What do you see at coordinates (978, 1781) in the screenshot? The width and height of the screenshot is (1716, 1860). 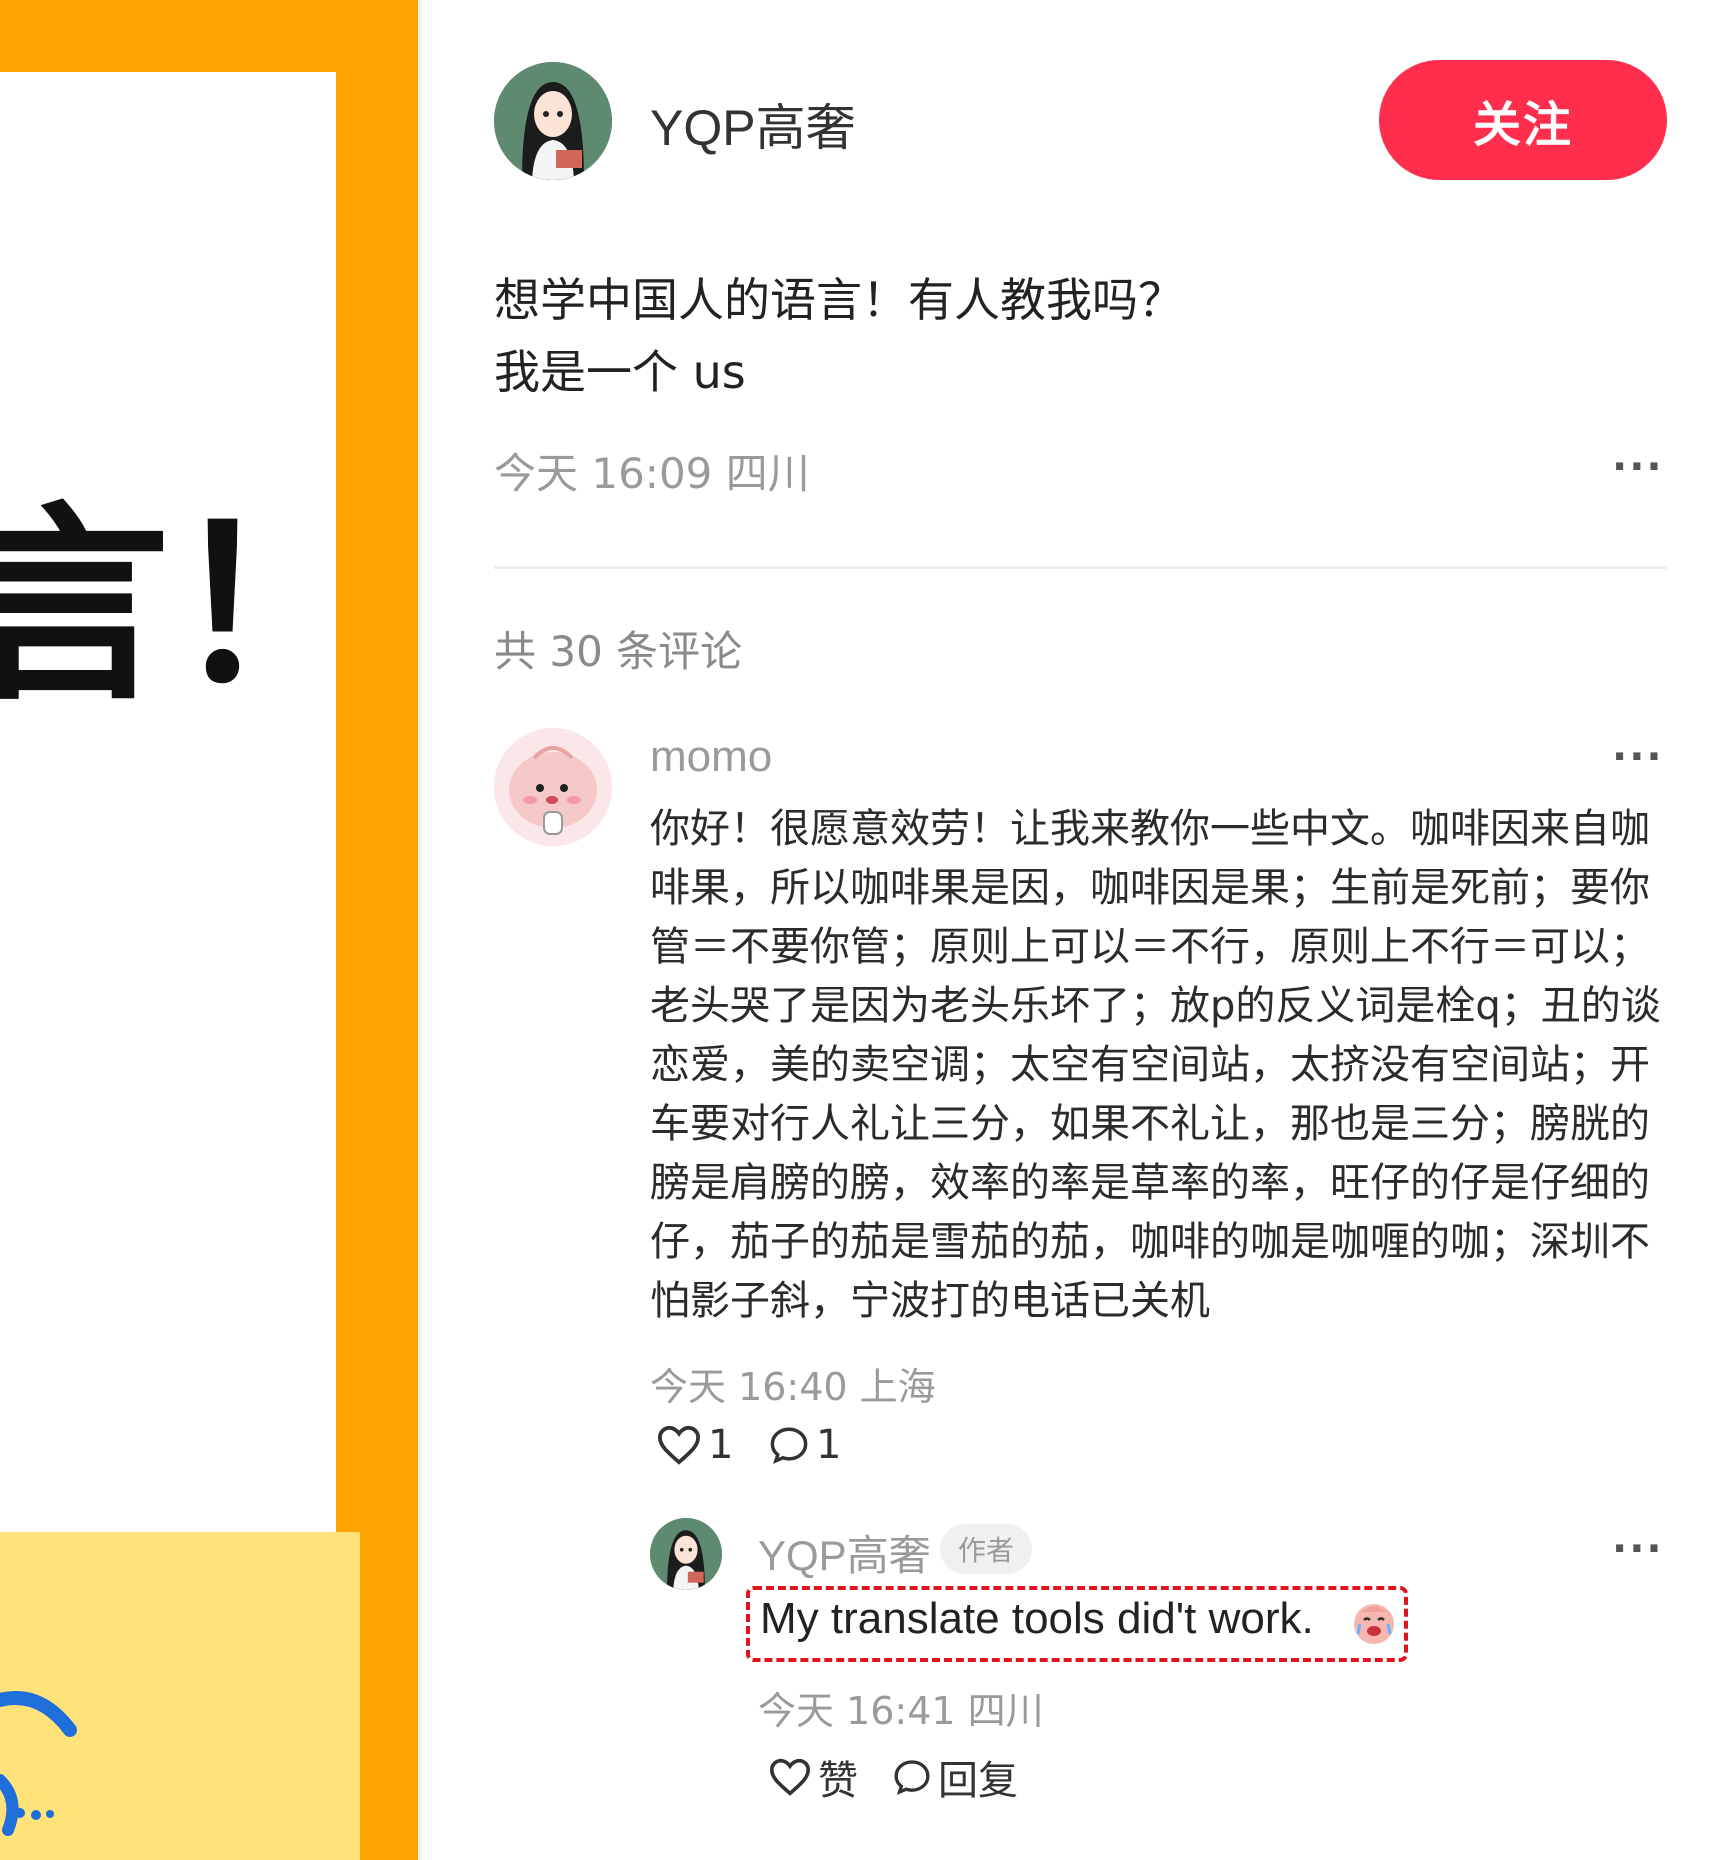 I see `reply-label: 回复` at bounding box center [978, 1781].